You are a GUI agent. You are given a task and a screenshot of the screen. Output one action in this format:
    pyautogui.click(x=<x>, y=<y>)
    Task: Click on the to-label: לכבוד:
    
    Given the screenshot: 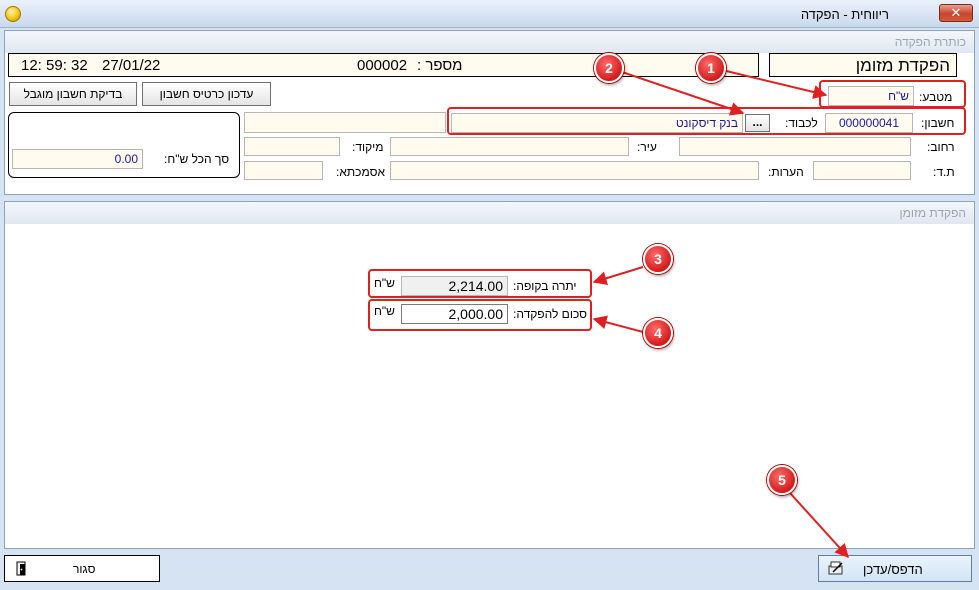 What is the action you would take?
    pyautogui.click(x=801, y=123)
    